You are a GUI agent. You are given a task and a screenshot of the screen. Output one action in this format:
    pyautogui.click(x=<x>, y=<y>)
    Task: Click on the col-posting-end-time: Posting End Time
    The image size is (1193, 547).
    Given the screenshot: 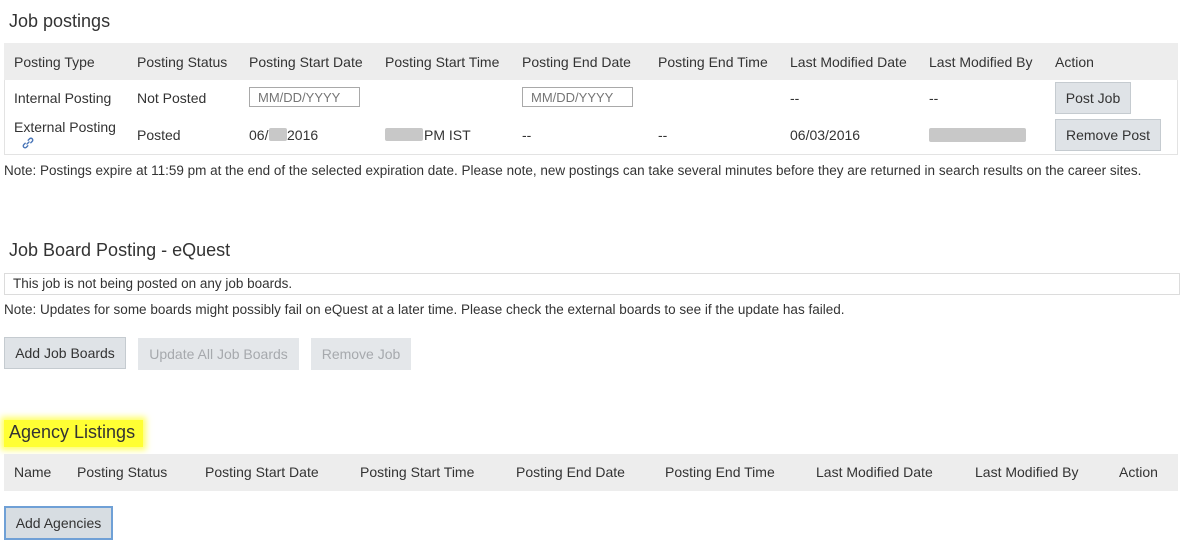 What is the action you would take?
    pyautogui.click(x=713, y=62)
    